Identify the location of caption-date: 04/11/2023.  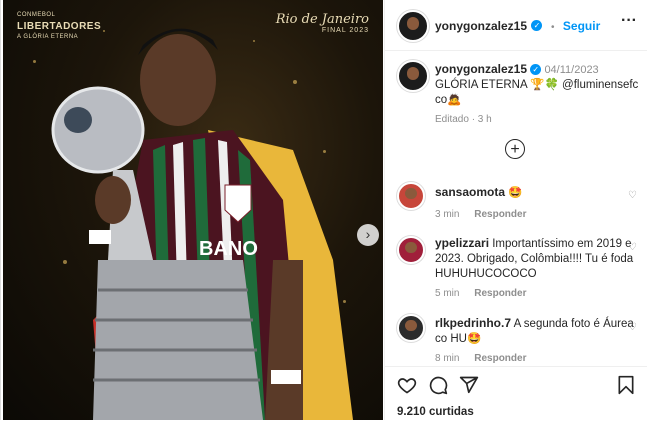
(571, 70).